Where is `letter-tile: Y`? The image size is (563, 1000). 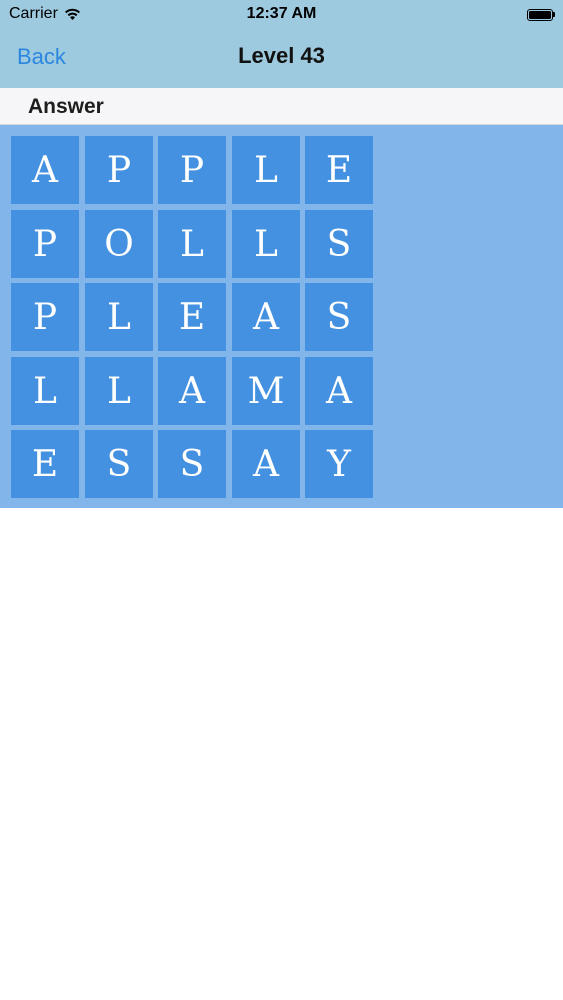 letter-tile: Y is located at coordinates (339, 464).